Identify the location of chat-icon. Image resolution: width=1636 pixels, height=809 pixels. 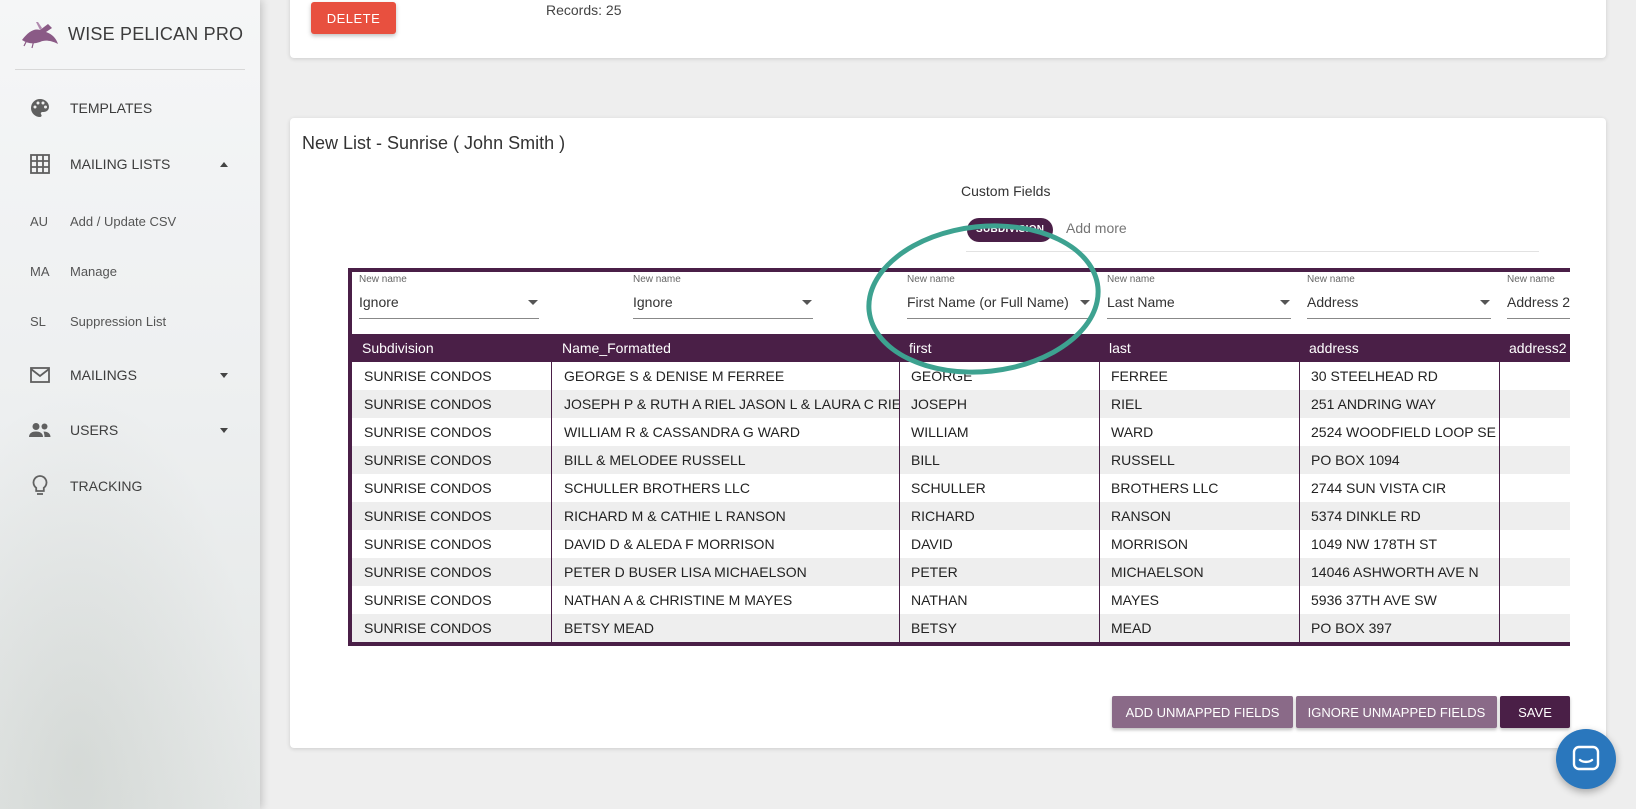
(1586, 758).